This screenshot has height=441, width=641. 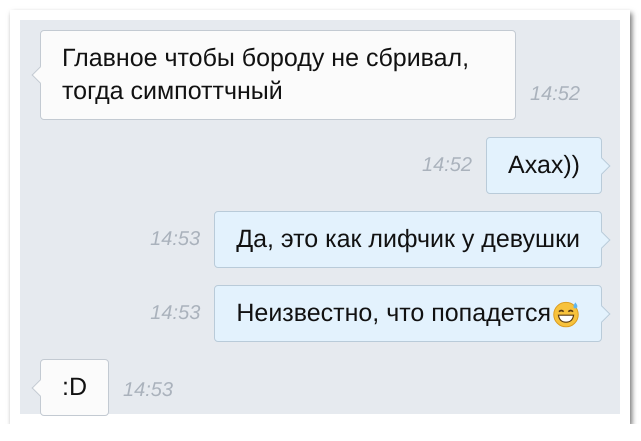 What do you see at coordinates (566, 314) in the screenshot?
I see `smiley-sweat-icon` at bounding box center [566, 314].